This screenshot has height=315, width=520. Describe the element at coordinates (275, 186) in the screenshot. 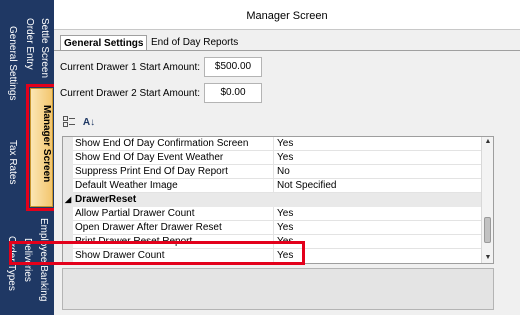

I see `grid-row: Default Weather Image Not Specified` at that location.